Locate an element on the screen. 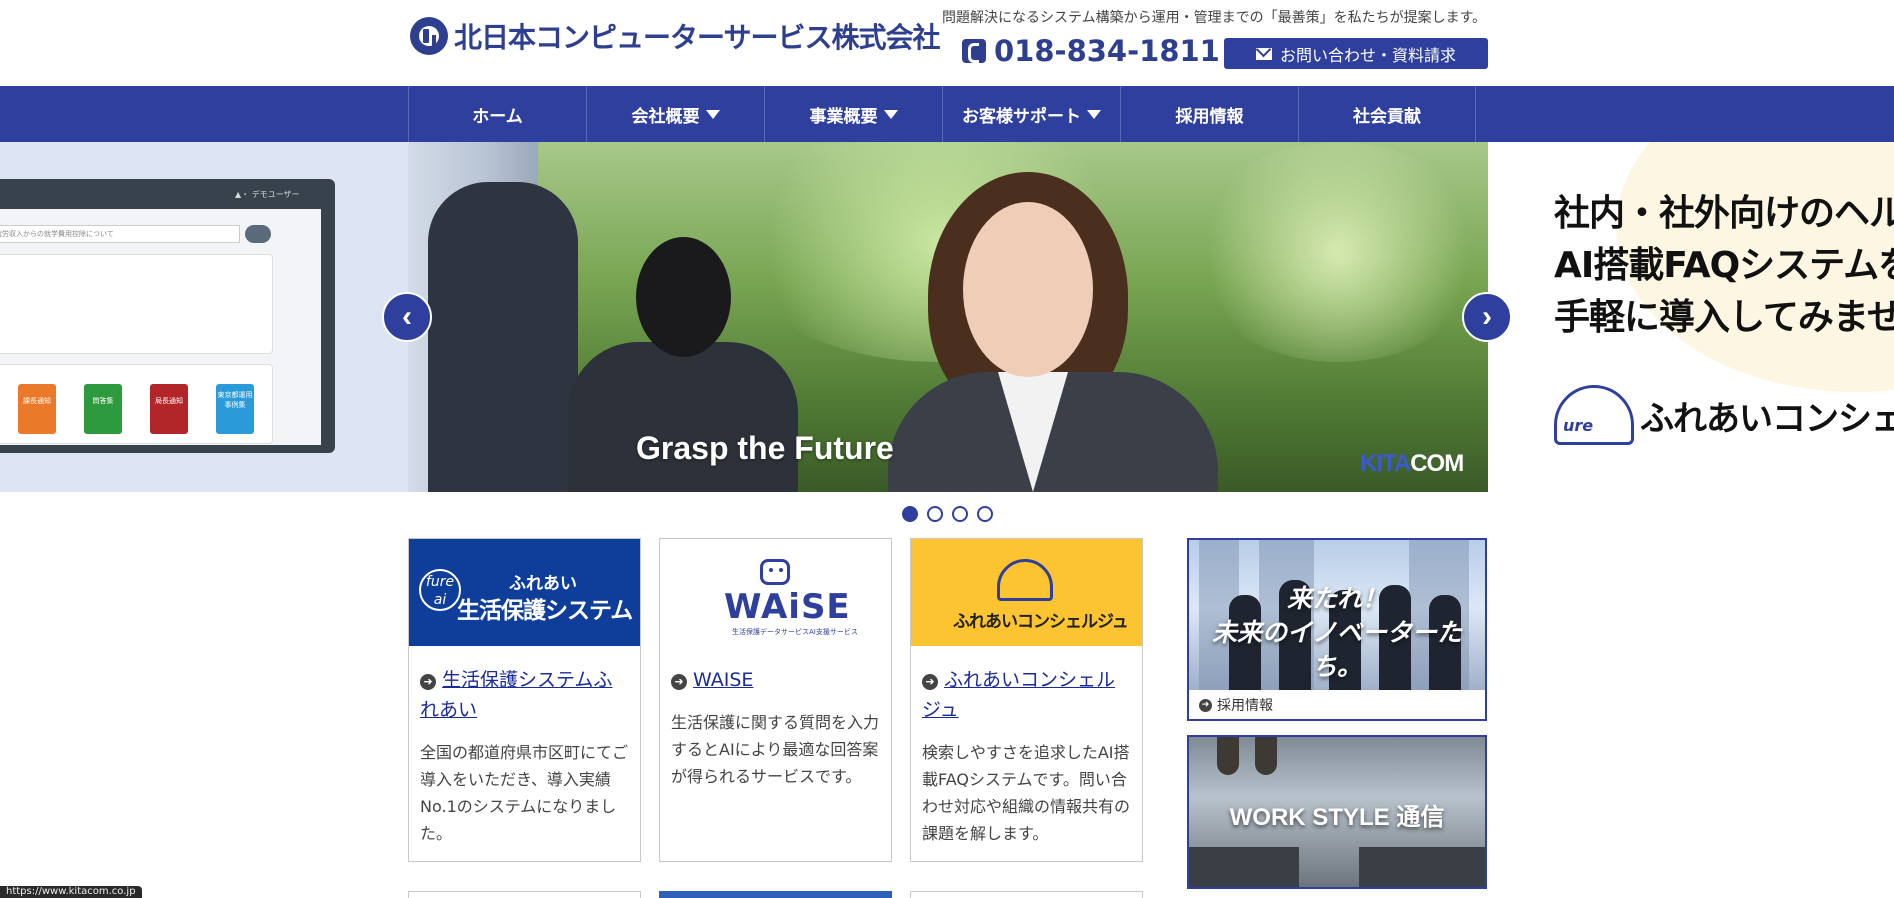 The height and width of the screenshot is (898, 1894). workstyle-banner-text: WORK STYLE 通信 is located at coordinates (1337, 817).